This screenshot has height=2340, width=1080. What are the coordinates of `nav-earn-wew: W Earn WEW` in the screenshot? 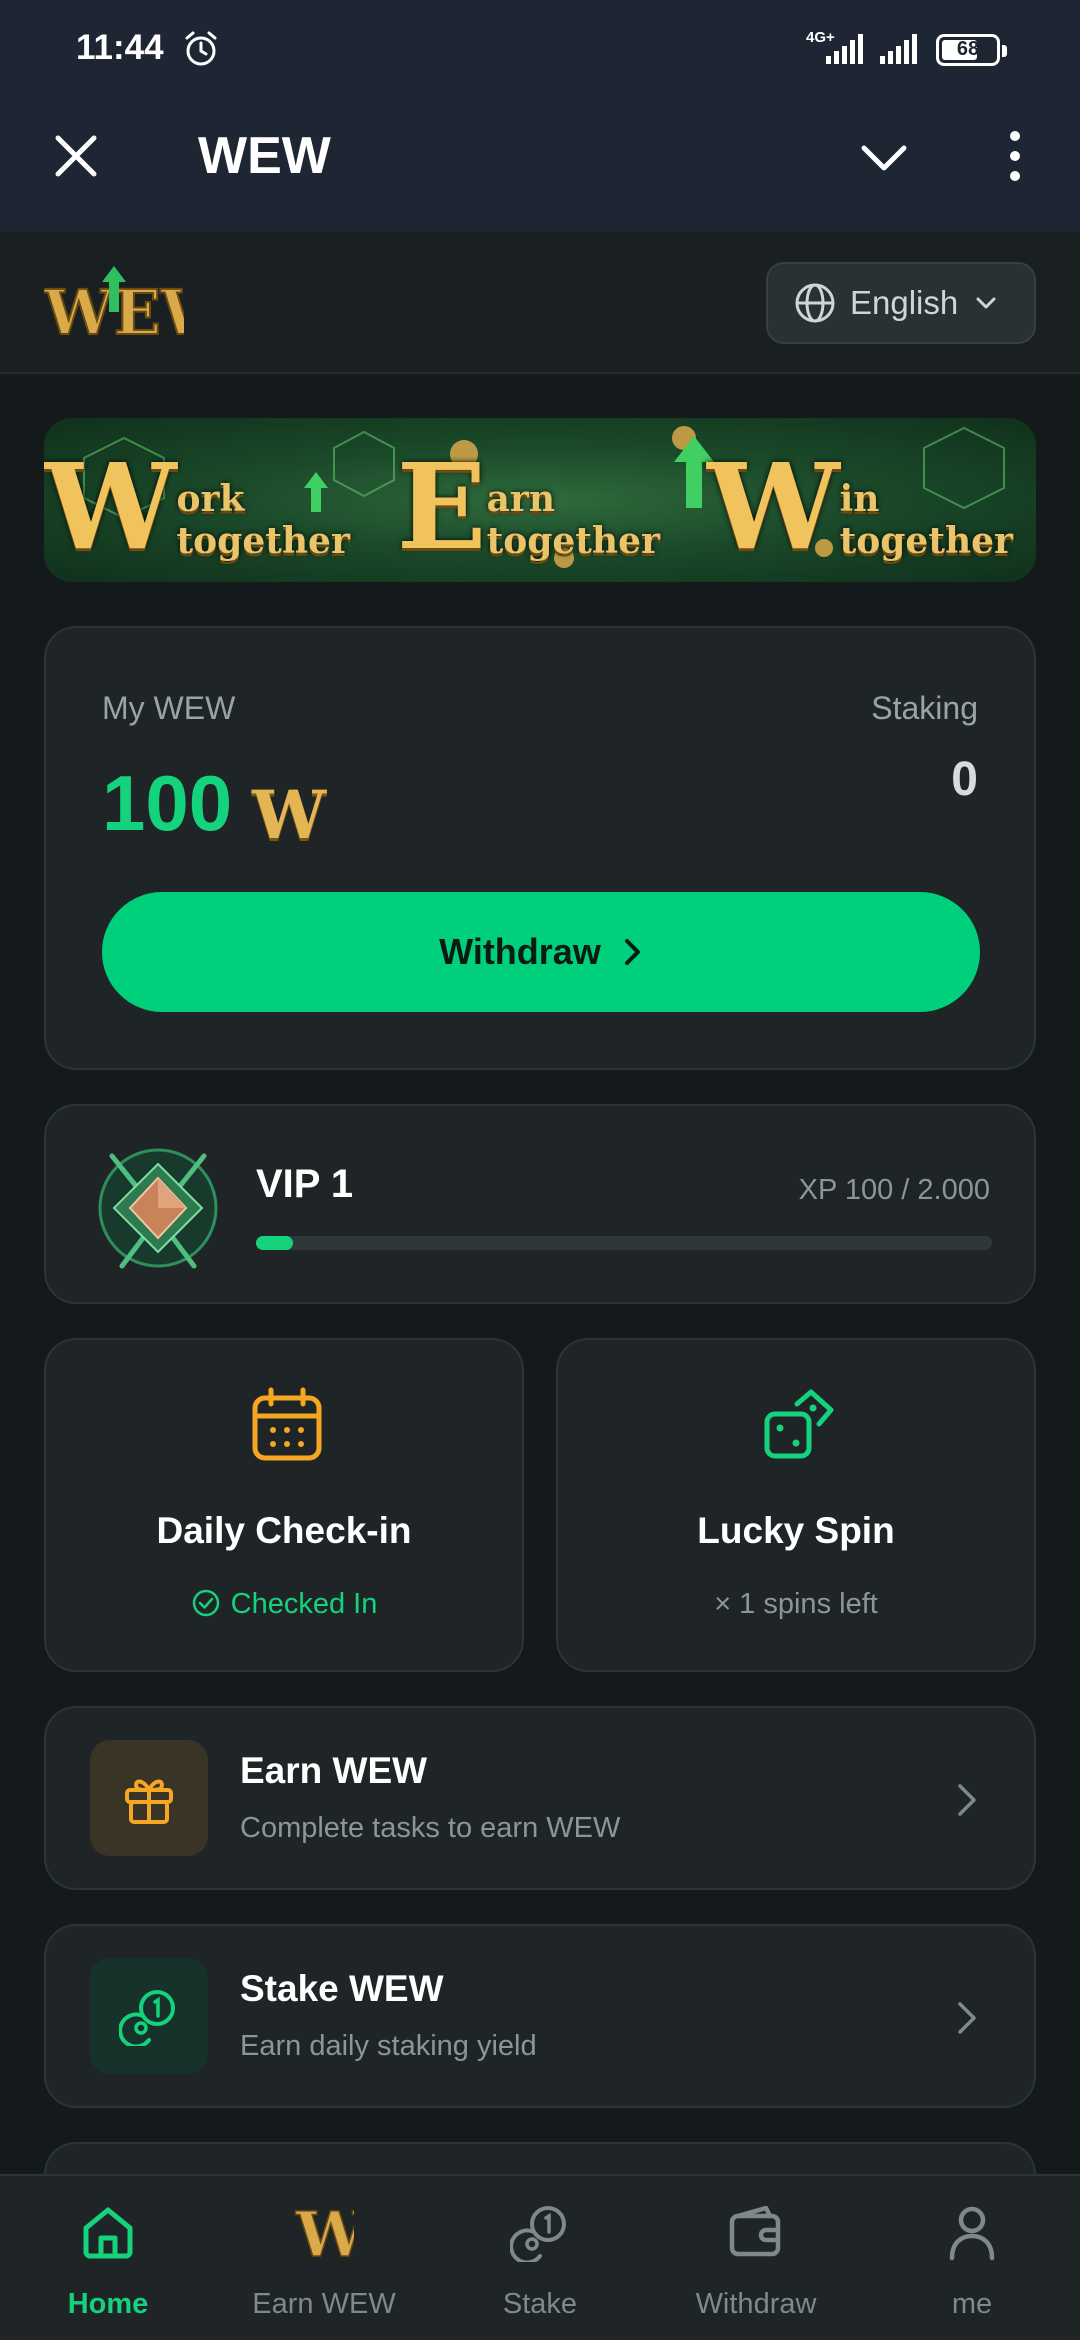 It's located at (324, 2258).